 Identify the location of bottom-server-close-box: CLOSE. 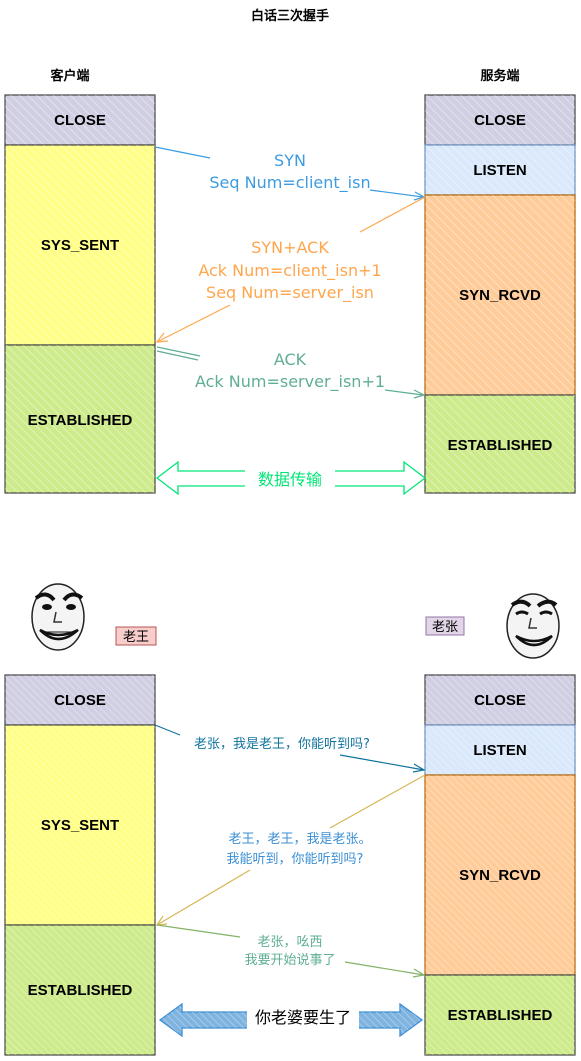
(500, 700).